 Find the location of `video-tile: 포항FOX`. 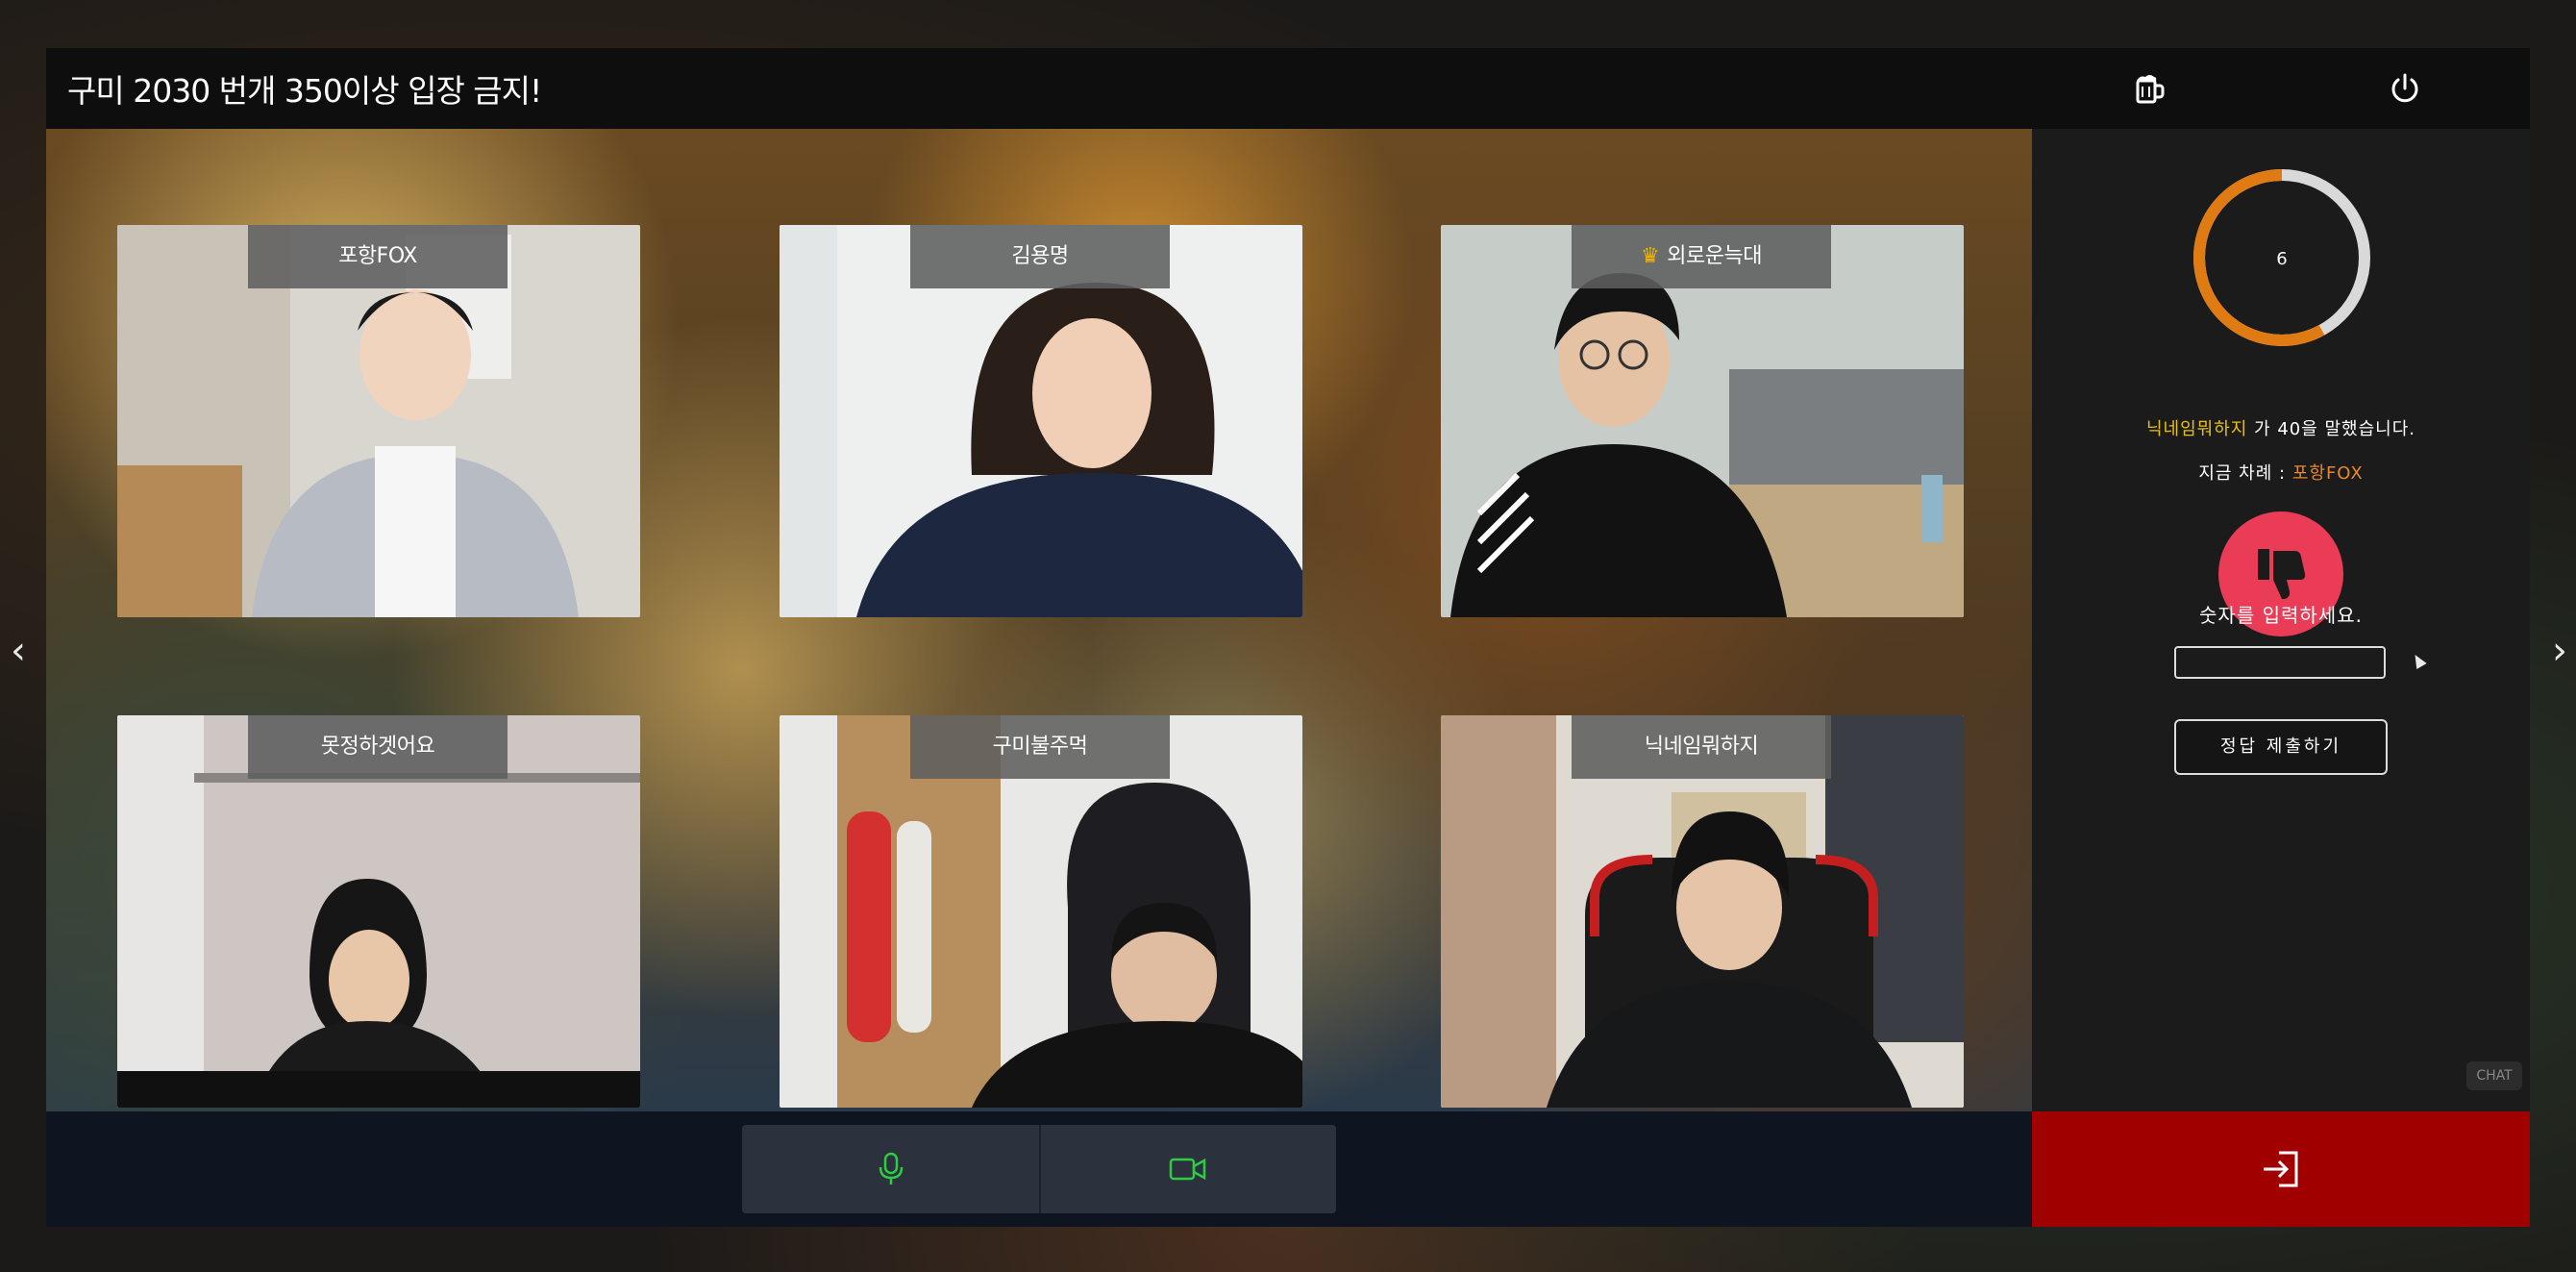

video-tile: 포항FOX is located at coordinates (379, 421).